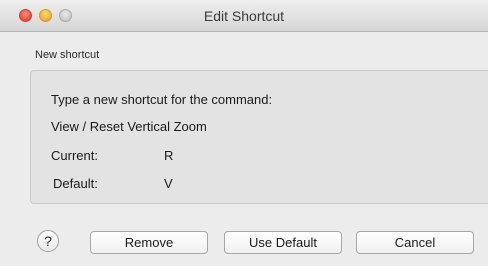 Image resolution: width=488 pixels, height=266 pixels. Describe the element at coordinates (48, 241) in the screenshot. I see `help-button: ?` at that location.